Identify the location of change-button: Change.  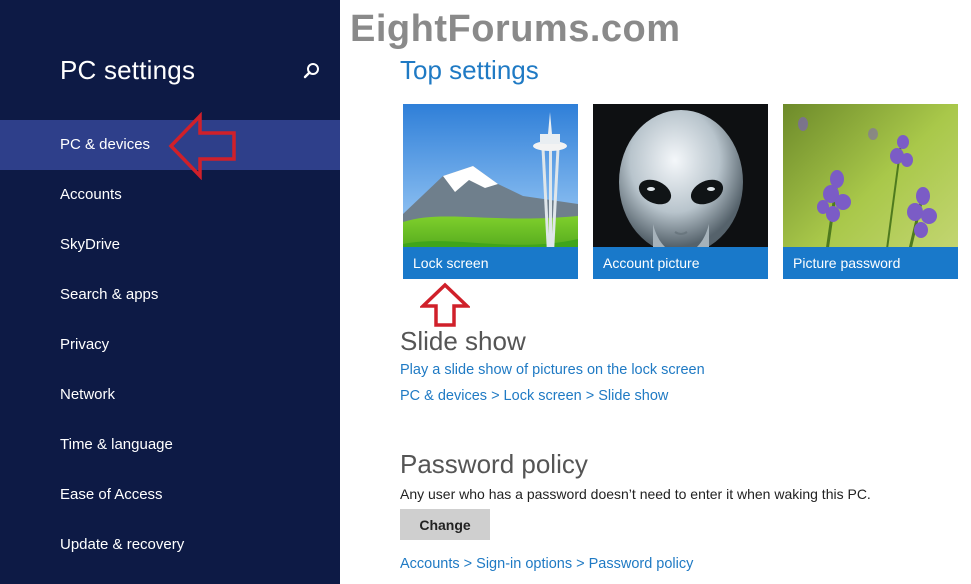
(445, 524).